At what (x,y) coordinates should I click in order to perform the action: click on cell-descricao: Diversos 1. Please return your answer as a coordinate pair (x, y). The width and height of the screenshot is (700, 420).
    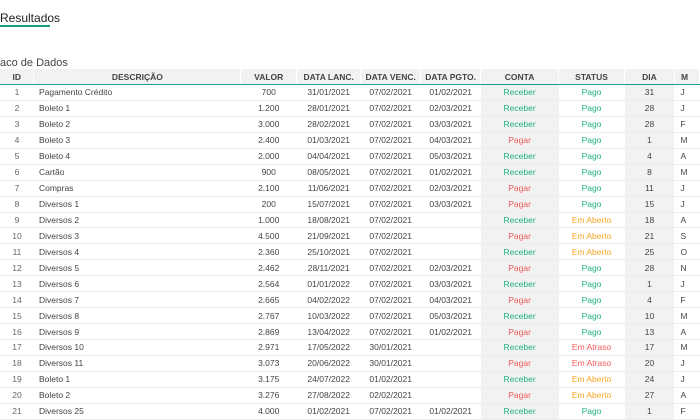
    Looking at the image, I should click on (137, 204).